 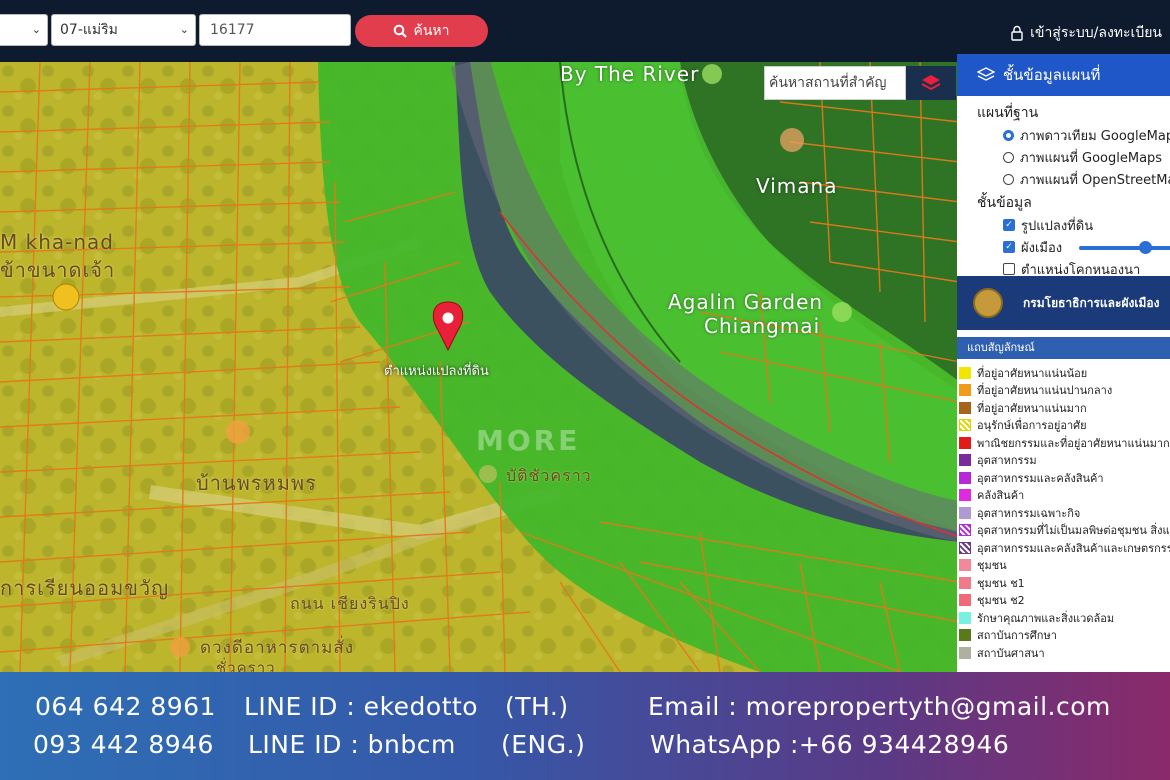 What do you see at coordinates (1045, 391) in the screenshot?
I see `legend-label: ที่อยู่อาศัยหนาแน่นปานกลาง` at bounding box center [1045, 391].